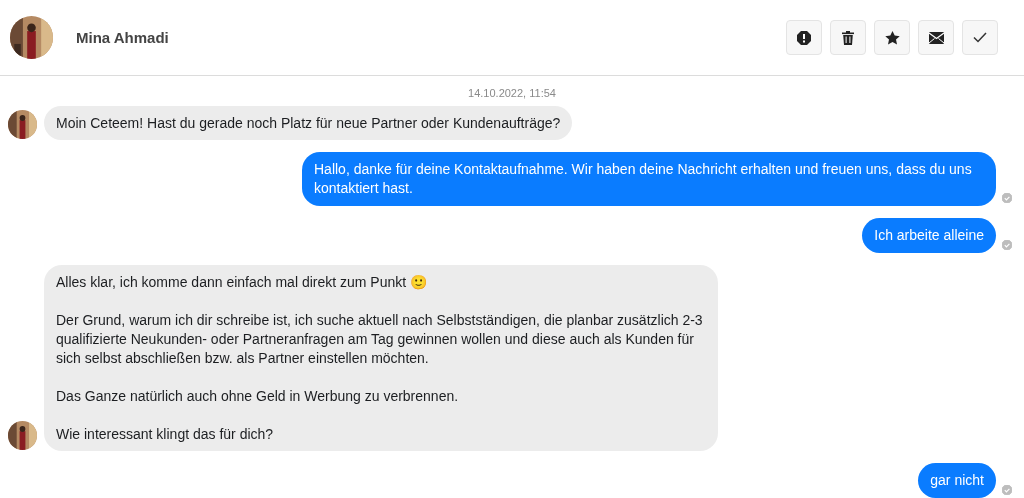 This screenshot has width=1024, height=498. I want to click on trash-icon, so click(848, 37).